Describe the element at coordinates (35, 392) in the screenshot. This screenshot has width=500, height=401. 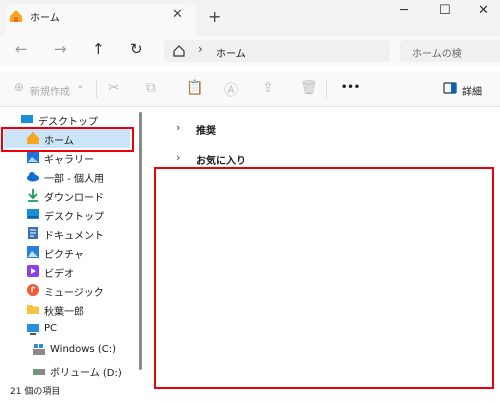
I see `status-item-count: 21 個の項目` at that location.